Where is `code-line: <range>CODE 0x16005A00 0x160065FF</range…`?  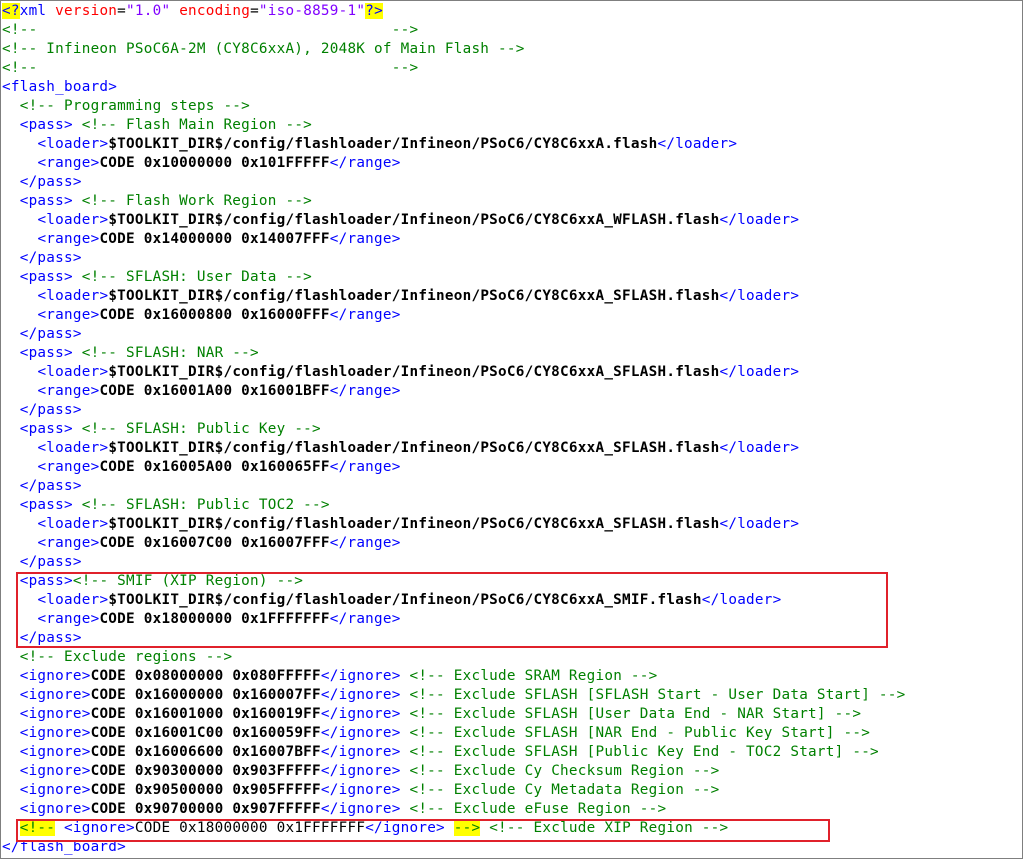 code-line: <range>CODE 0x16005A00 0x160065FF</range… is located at coordinates (201, 467).